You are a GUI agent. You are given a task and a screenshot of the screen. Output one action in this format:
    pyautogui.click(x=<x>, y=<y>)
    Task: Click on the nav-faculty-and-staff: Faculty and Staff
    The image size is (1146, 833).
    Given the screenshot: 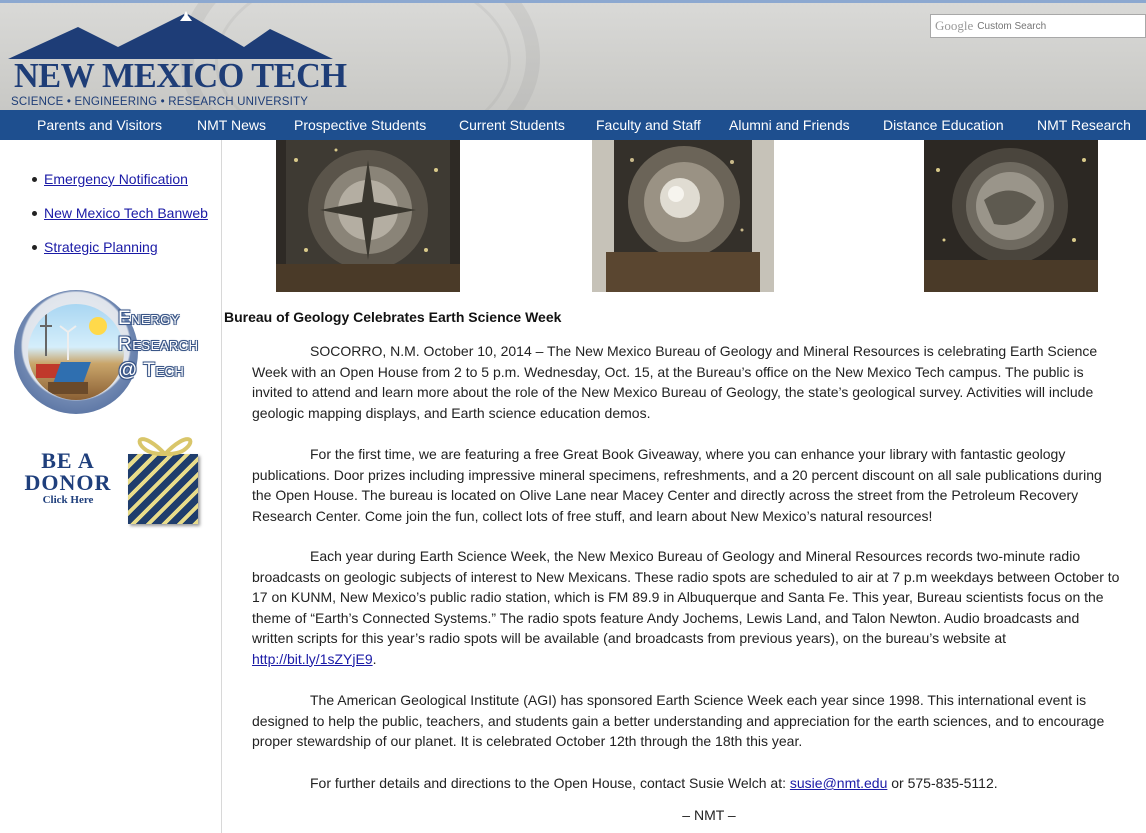 What is the action you would take?
    pyautogui.click(x=648, y=125)
    